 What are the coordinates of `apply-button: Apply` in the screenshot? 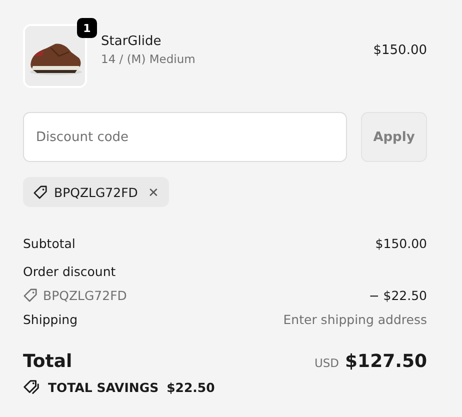 It's located at (394, 137).